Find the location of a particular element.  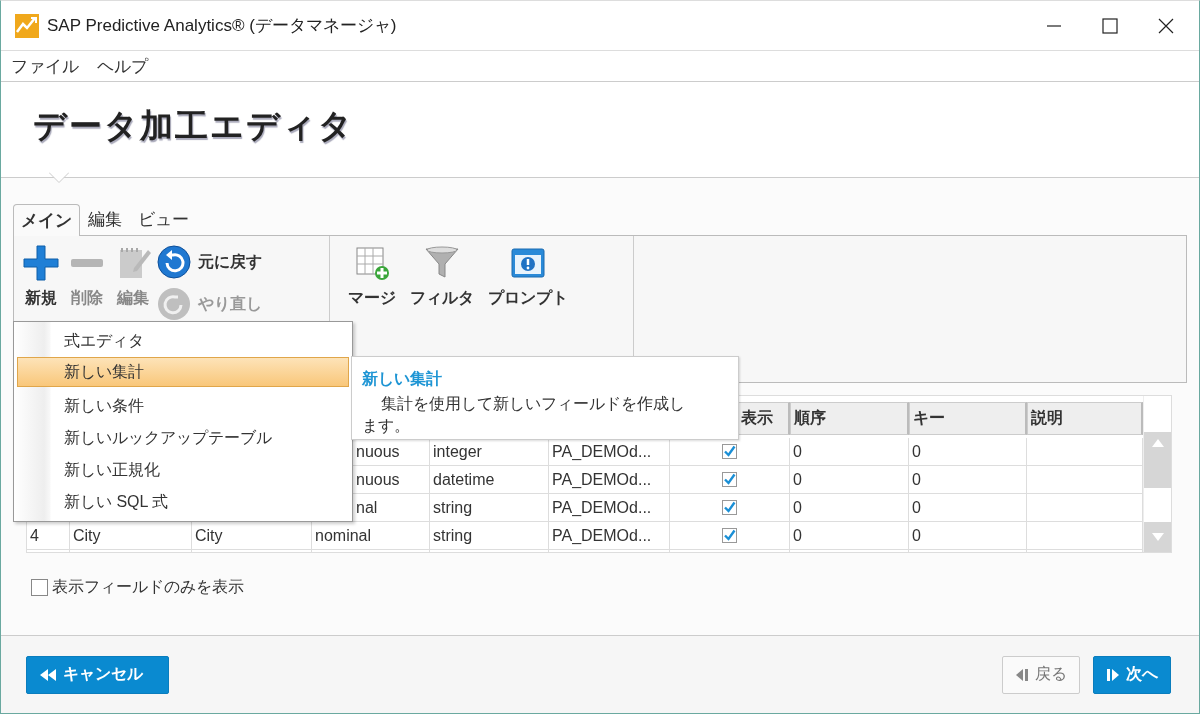

ribbon-button: 新規 is located at coordinates (41, 276).